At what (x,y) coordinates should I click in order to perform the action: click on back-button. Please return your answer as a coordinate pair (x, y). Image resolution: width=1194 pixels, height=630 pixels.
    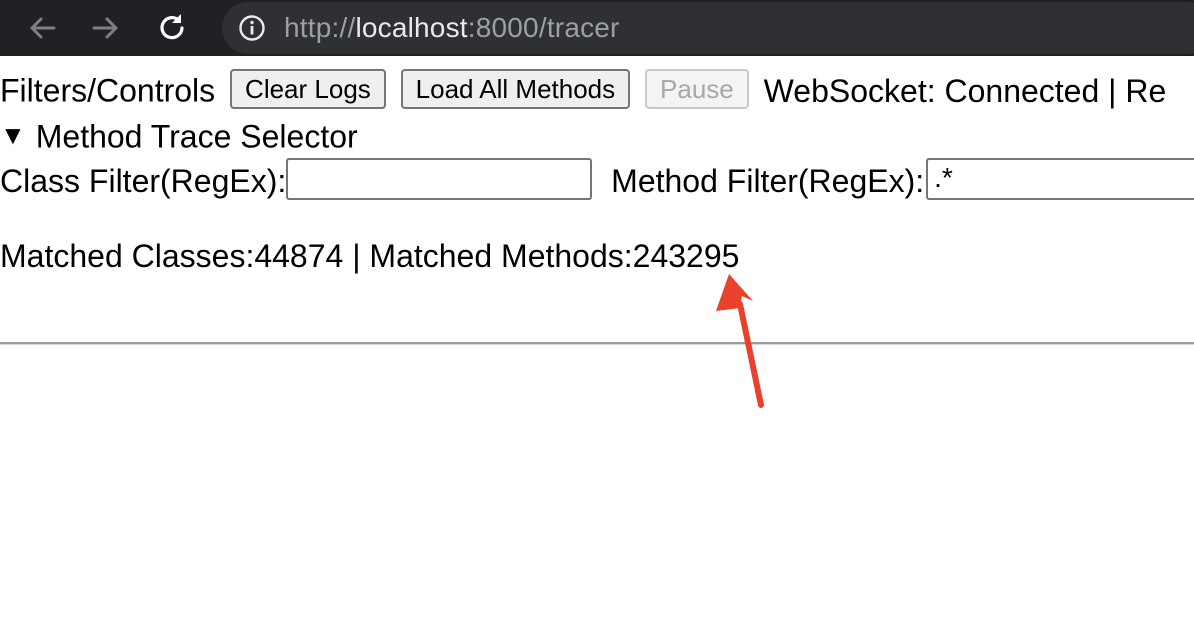
    Looking at the image, I should click on (42, 28).